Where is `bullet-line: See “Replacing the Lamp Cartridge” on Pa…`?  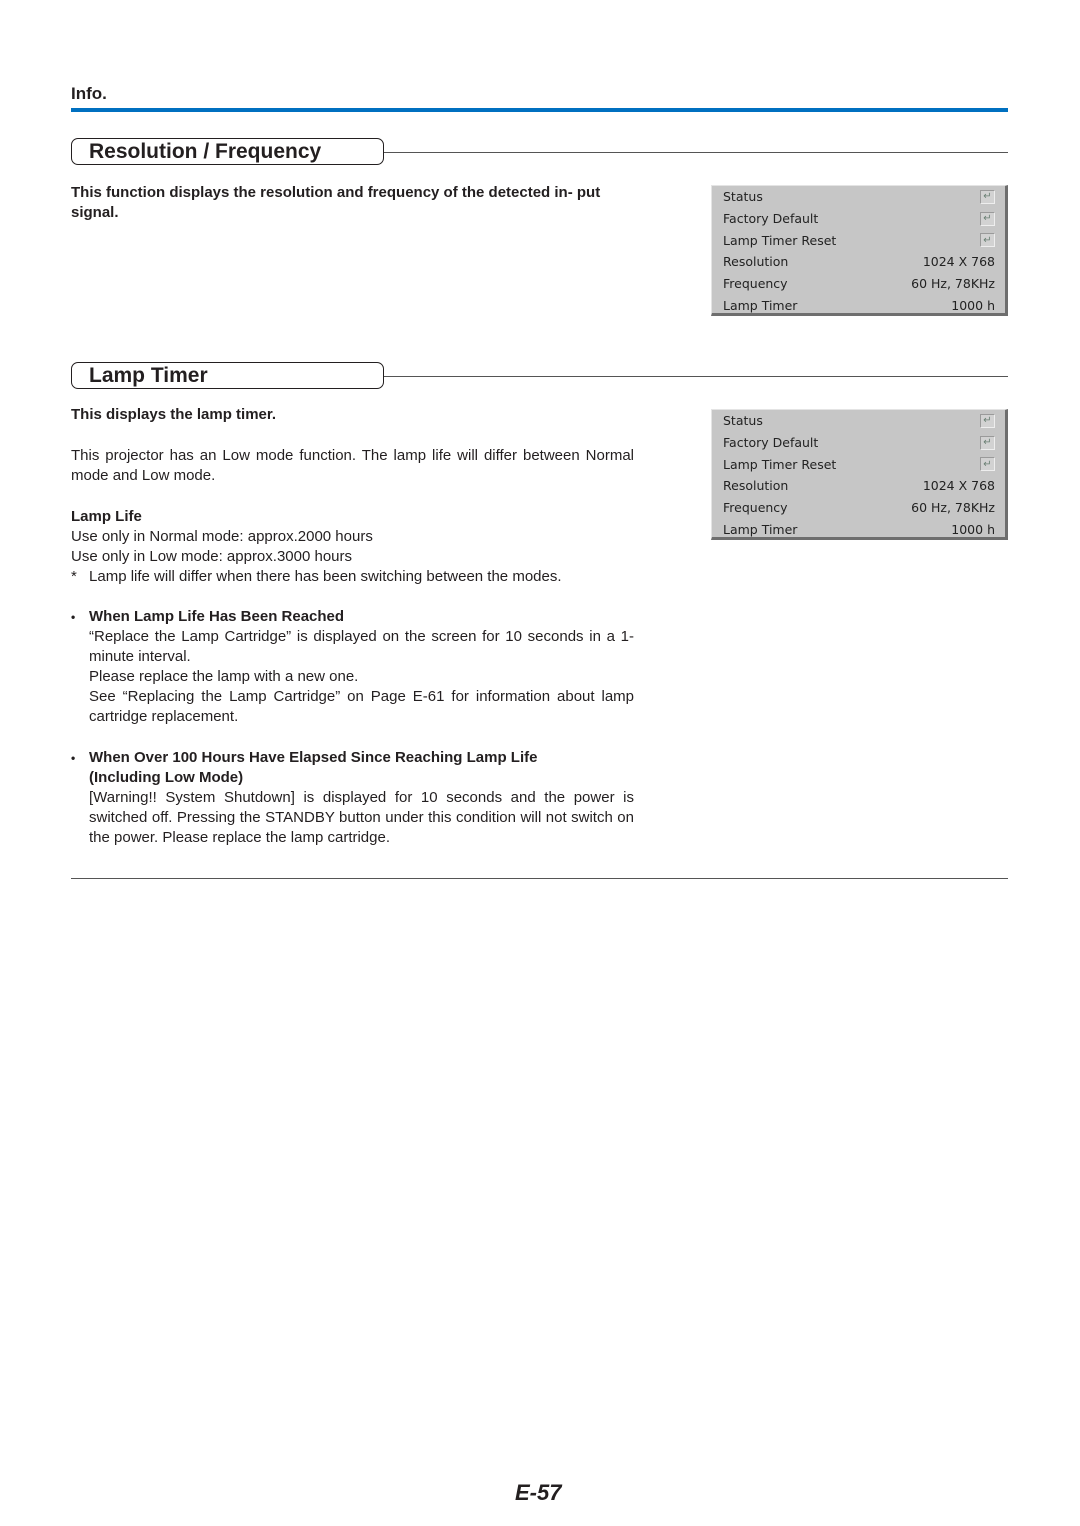
bullet-line: See “Replacing the Lamp Cartridge” on Pa… is located at coordinates (361, 706).